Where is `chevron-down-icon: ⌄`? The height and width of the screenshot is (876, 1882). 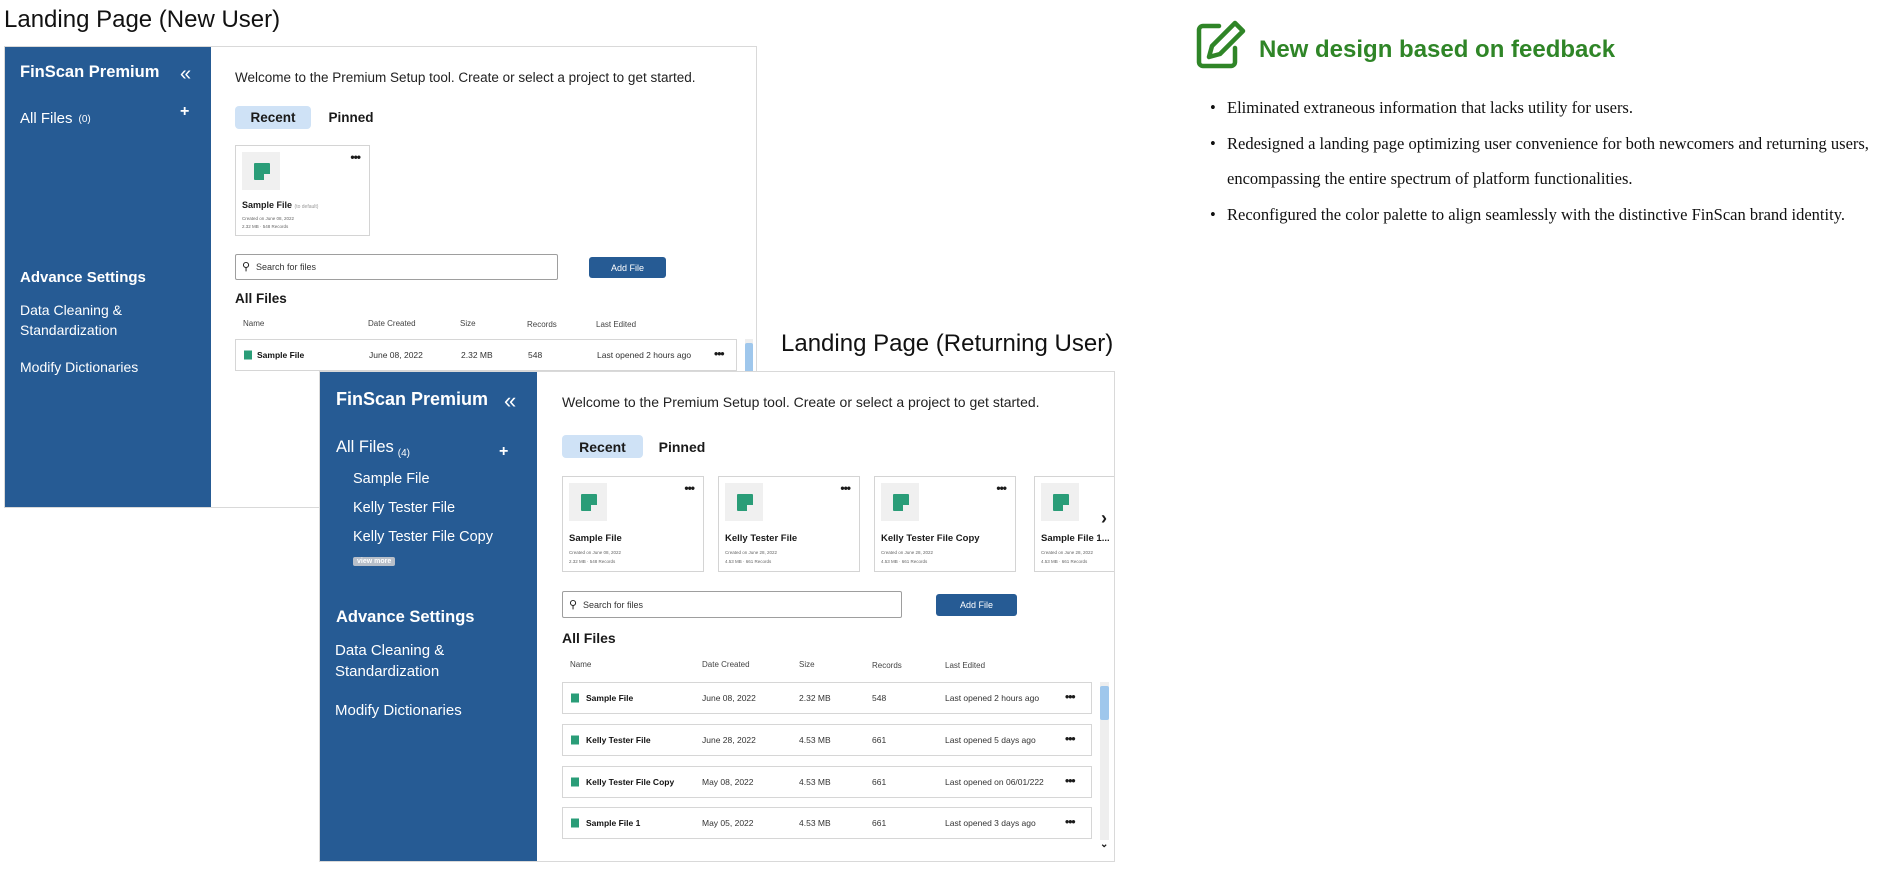
chevron-down-icon: ⌄ is located at coordinates (1104, 844).